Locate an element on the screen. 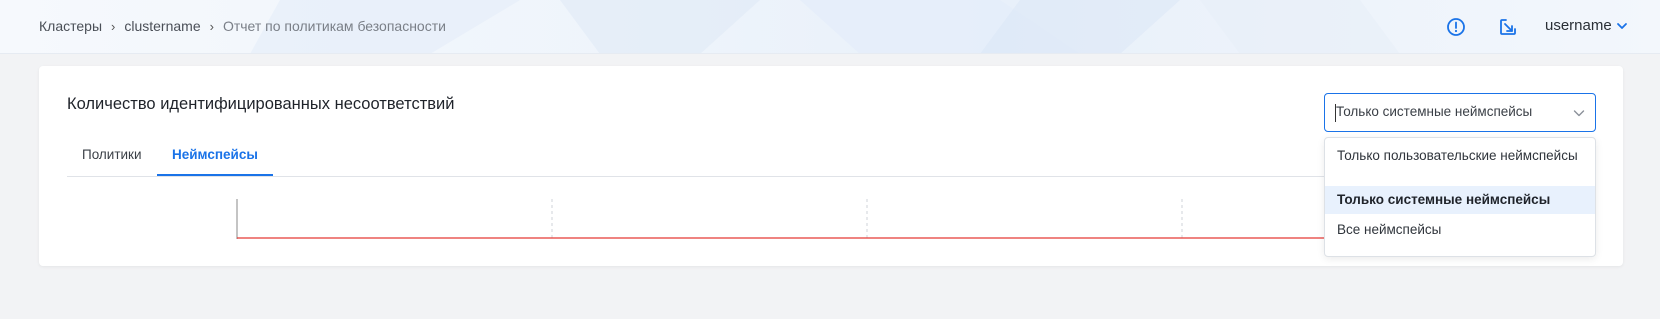 The image size is (1660, 319). user-menu: username is located at coordinates (1586, 25).